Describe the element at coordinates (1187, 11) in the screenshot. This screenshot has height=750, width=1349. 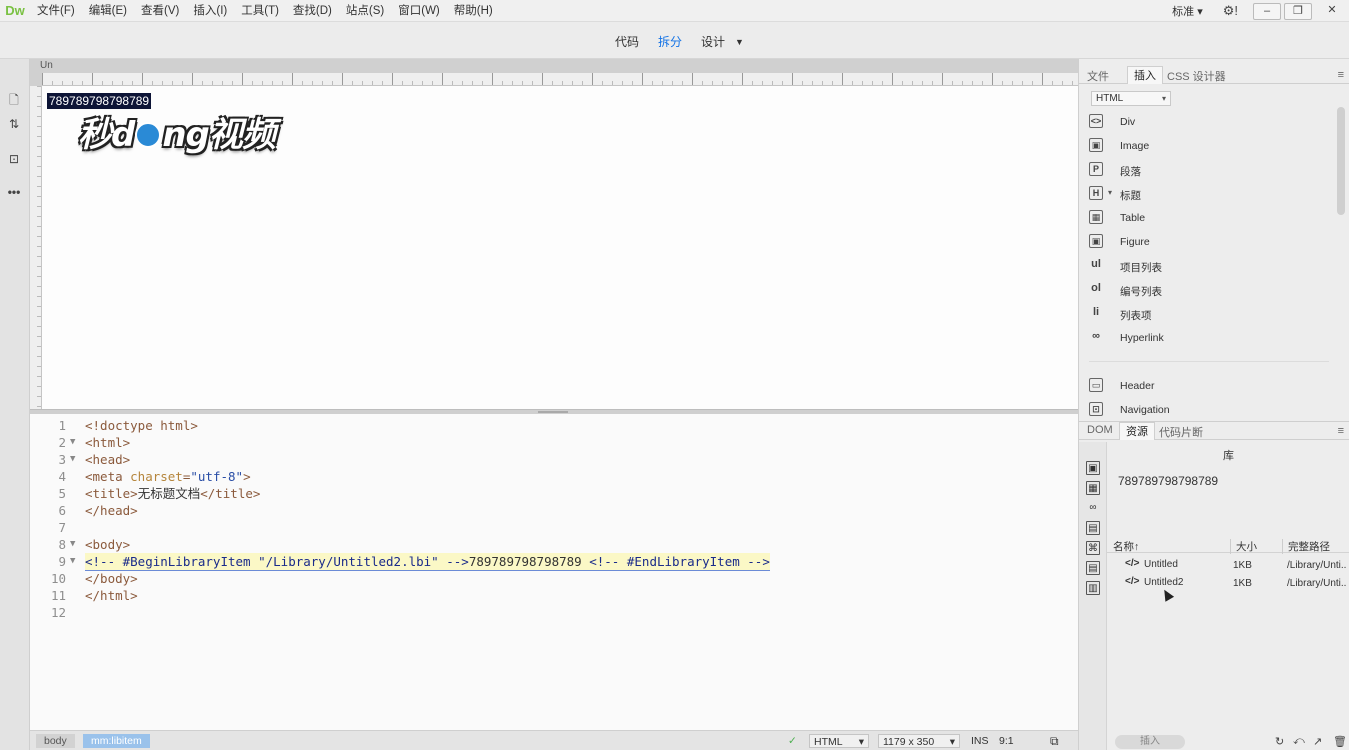
I see `workspace-selector: 标准 ▾` at that location.